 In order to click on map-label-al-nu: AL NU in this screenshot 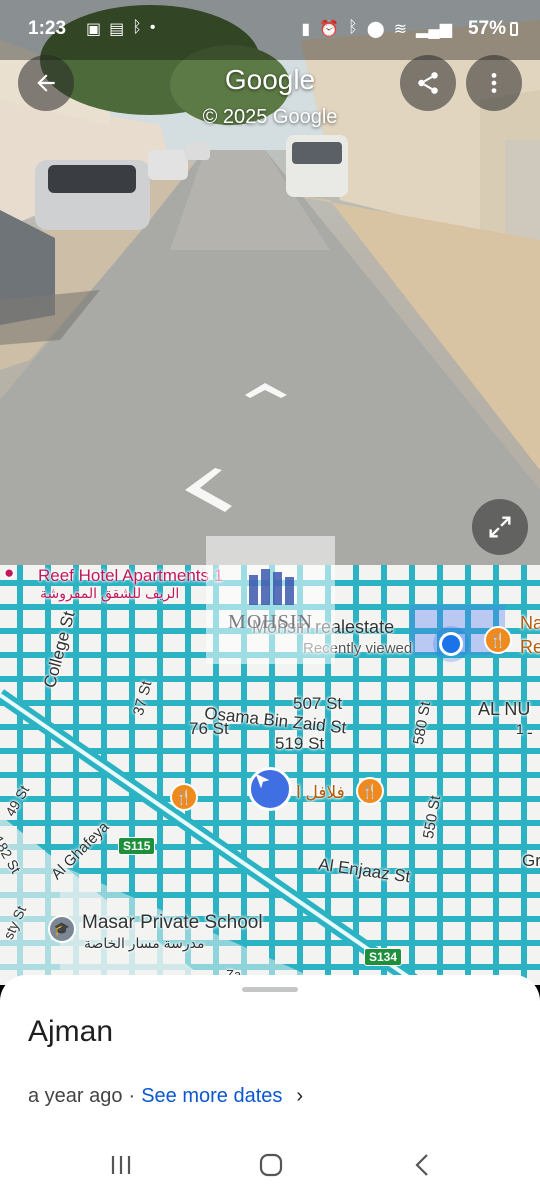, I will do `click(504, 709)`.